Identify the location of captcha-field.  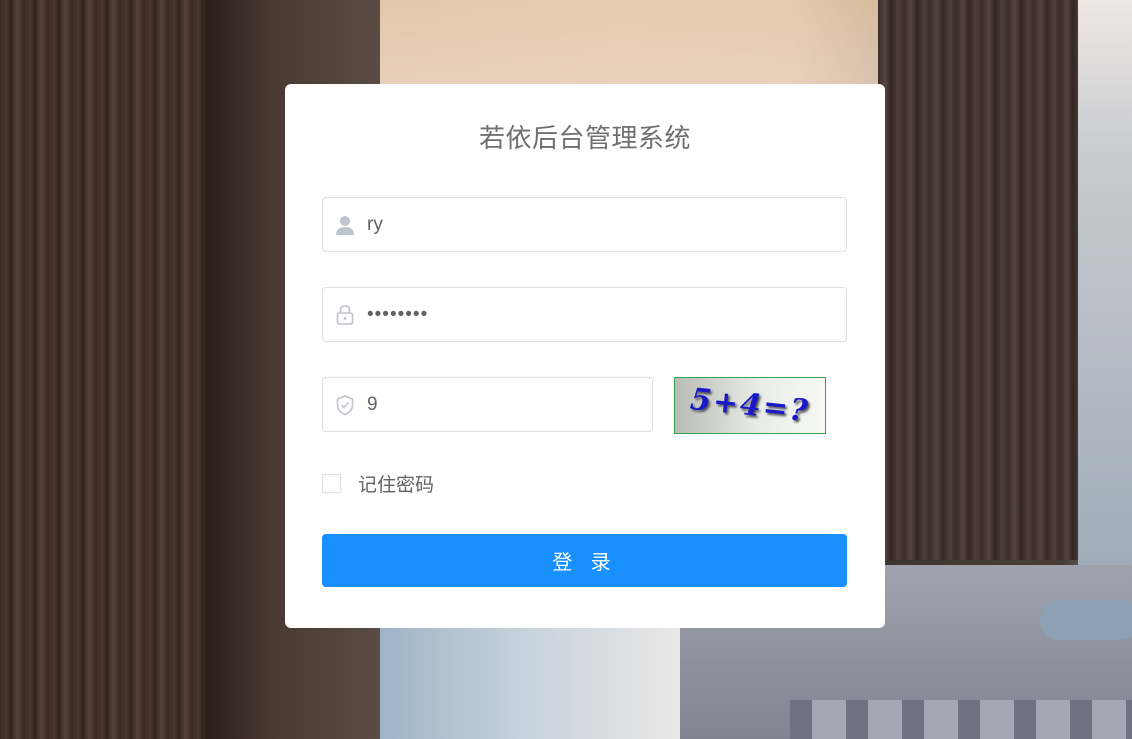
(487, 404).